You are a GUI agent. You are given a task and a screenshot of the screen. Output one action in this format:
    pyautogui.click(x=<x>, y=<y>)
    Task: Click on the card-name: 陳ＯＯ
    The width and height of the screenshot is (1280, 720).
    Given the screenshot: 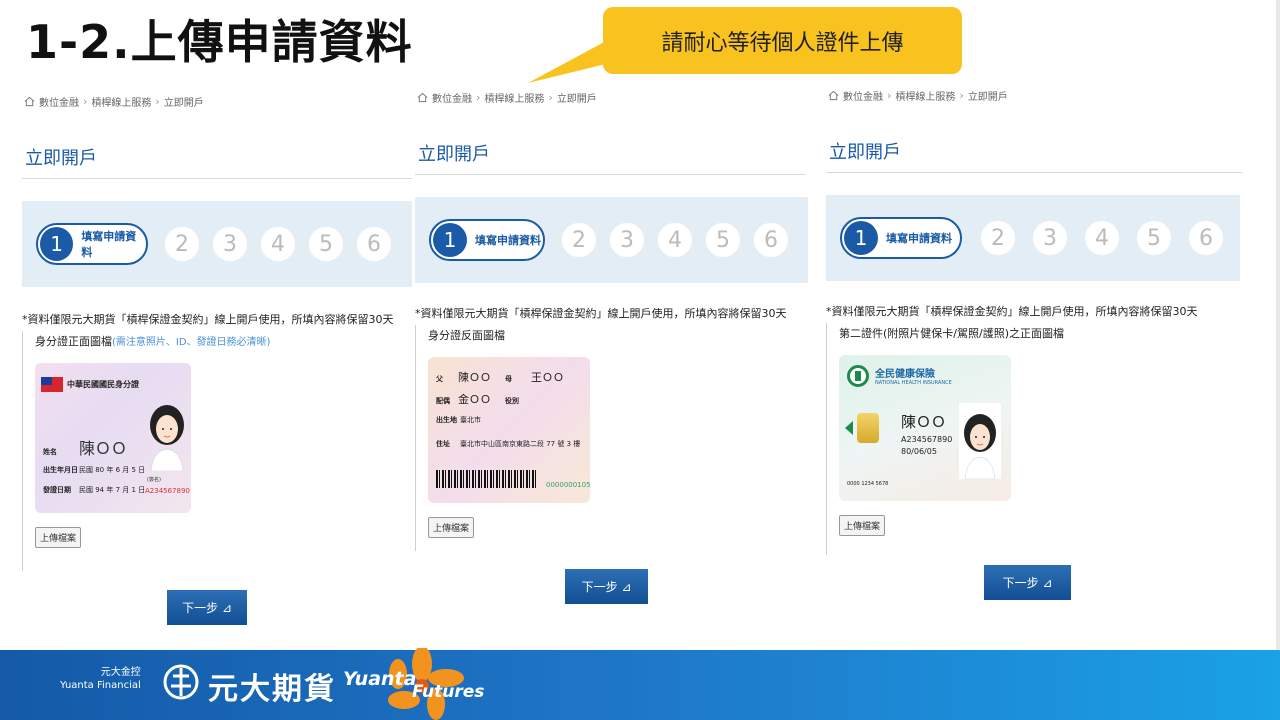 What is the action you would take?
    pyautogui.click(x=924, y=422)
    